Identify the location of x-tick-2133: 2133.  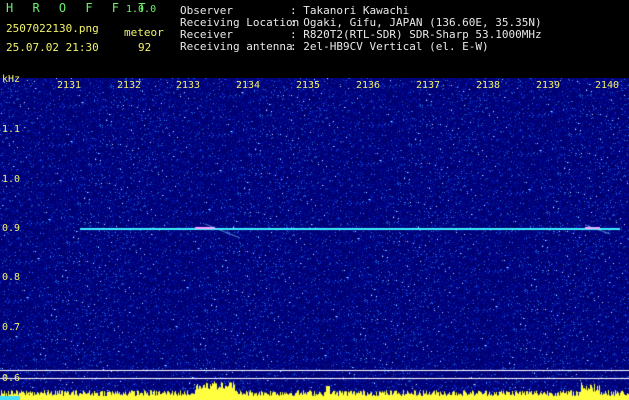
(188, 85).